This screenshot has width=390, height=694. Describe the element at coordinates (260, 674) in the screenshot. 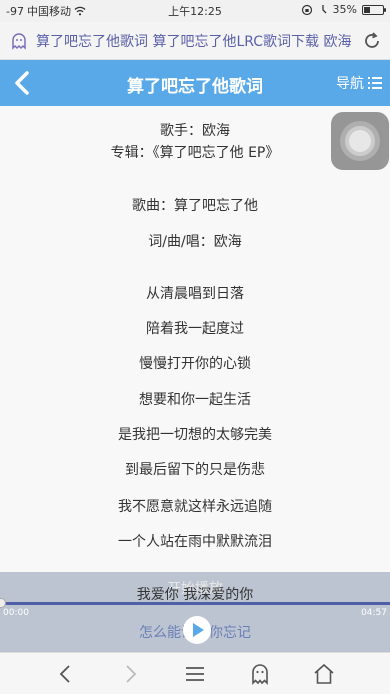

I see `ghost-tab-icon` at that location.